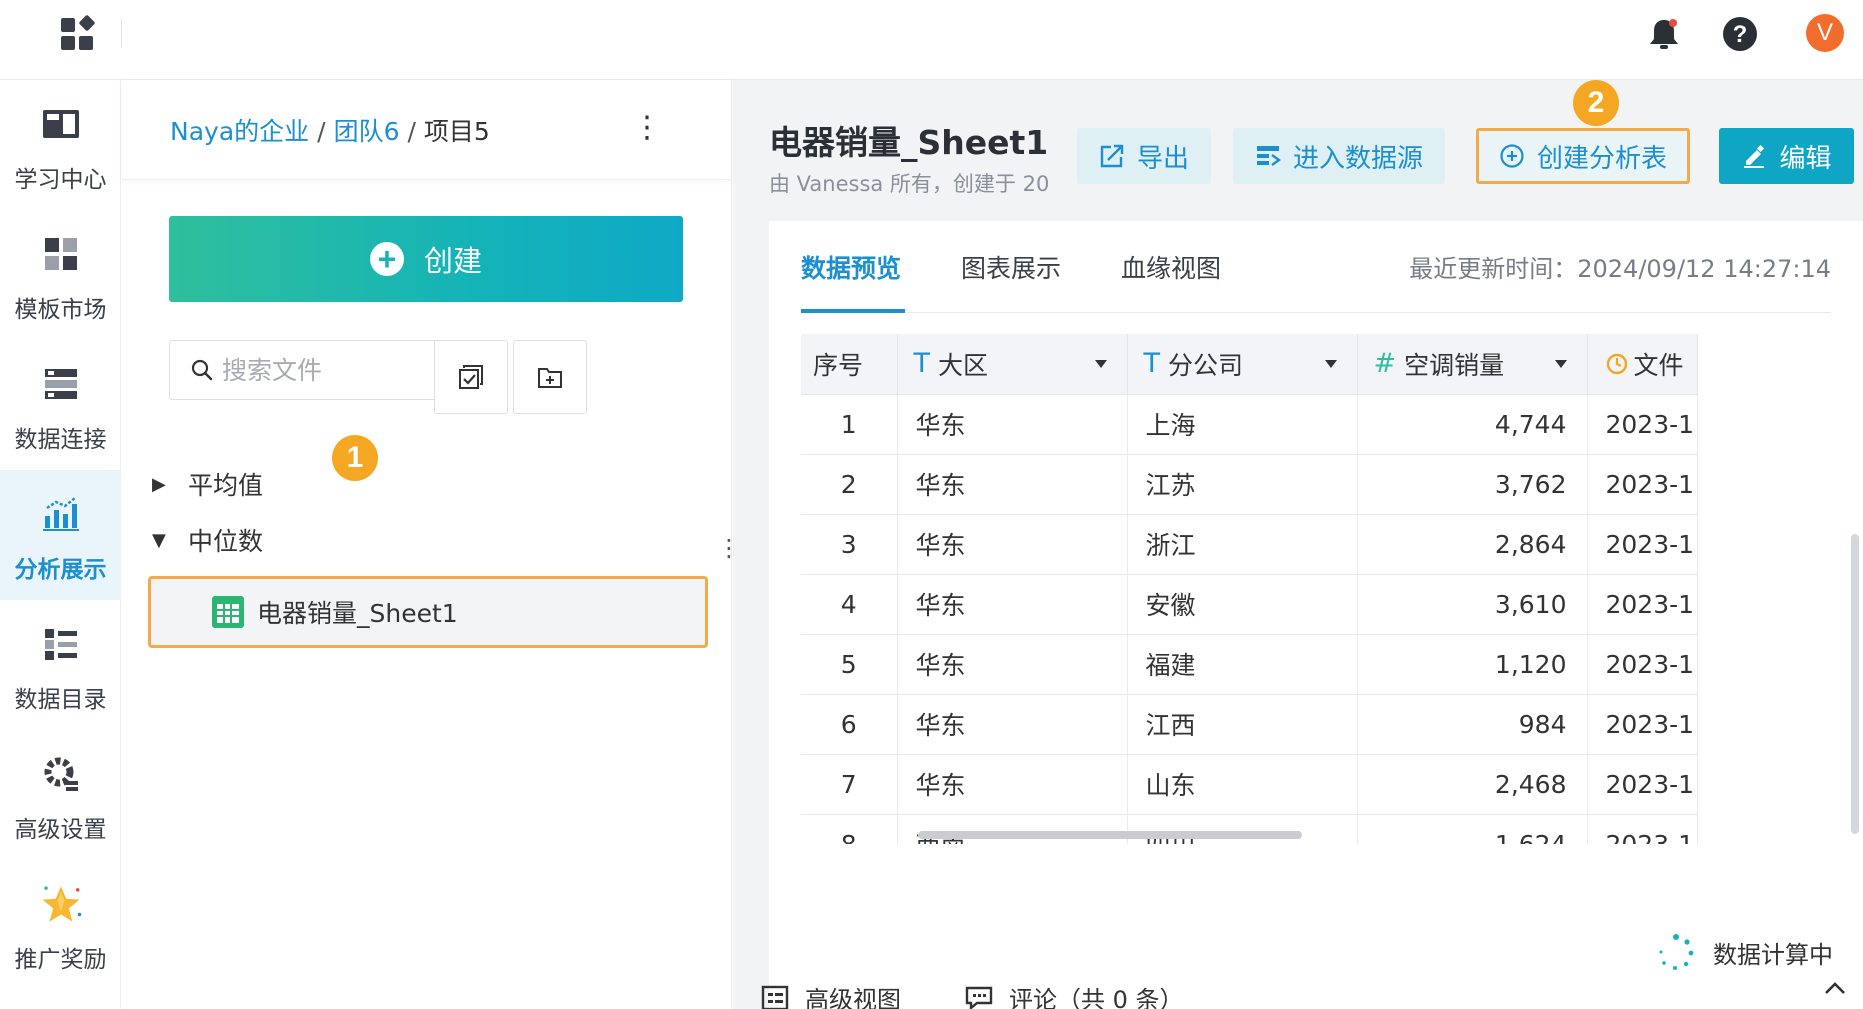 The image size is (1863, 1009). I want to click on computing-status: 数据计算中, so click(1745, 952).